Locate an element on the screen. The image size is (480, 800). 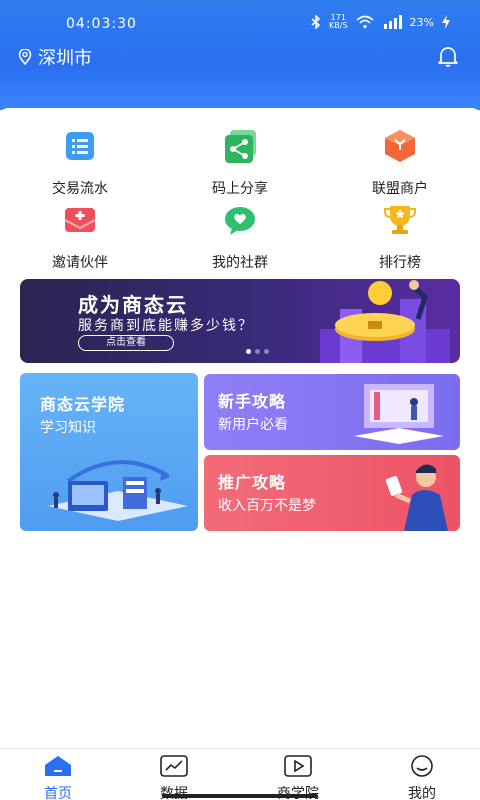
battery-level: 23% is located at coordinates (421, 22).